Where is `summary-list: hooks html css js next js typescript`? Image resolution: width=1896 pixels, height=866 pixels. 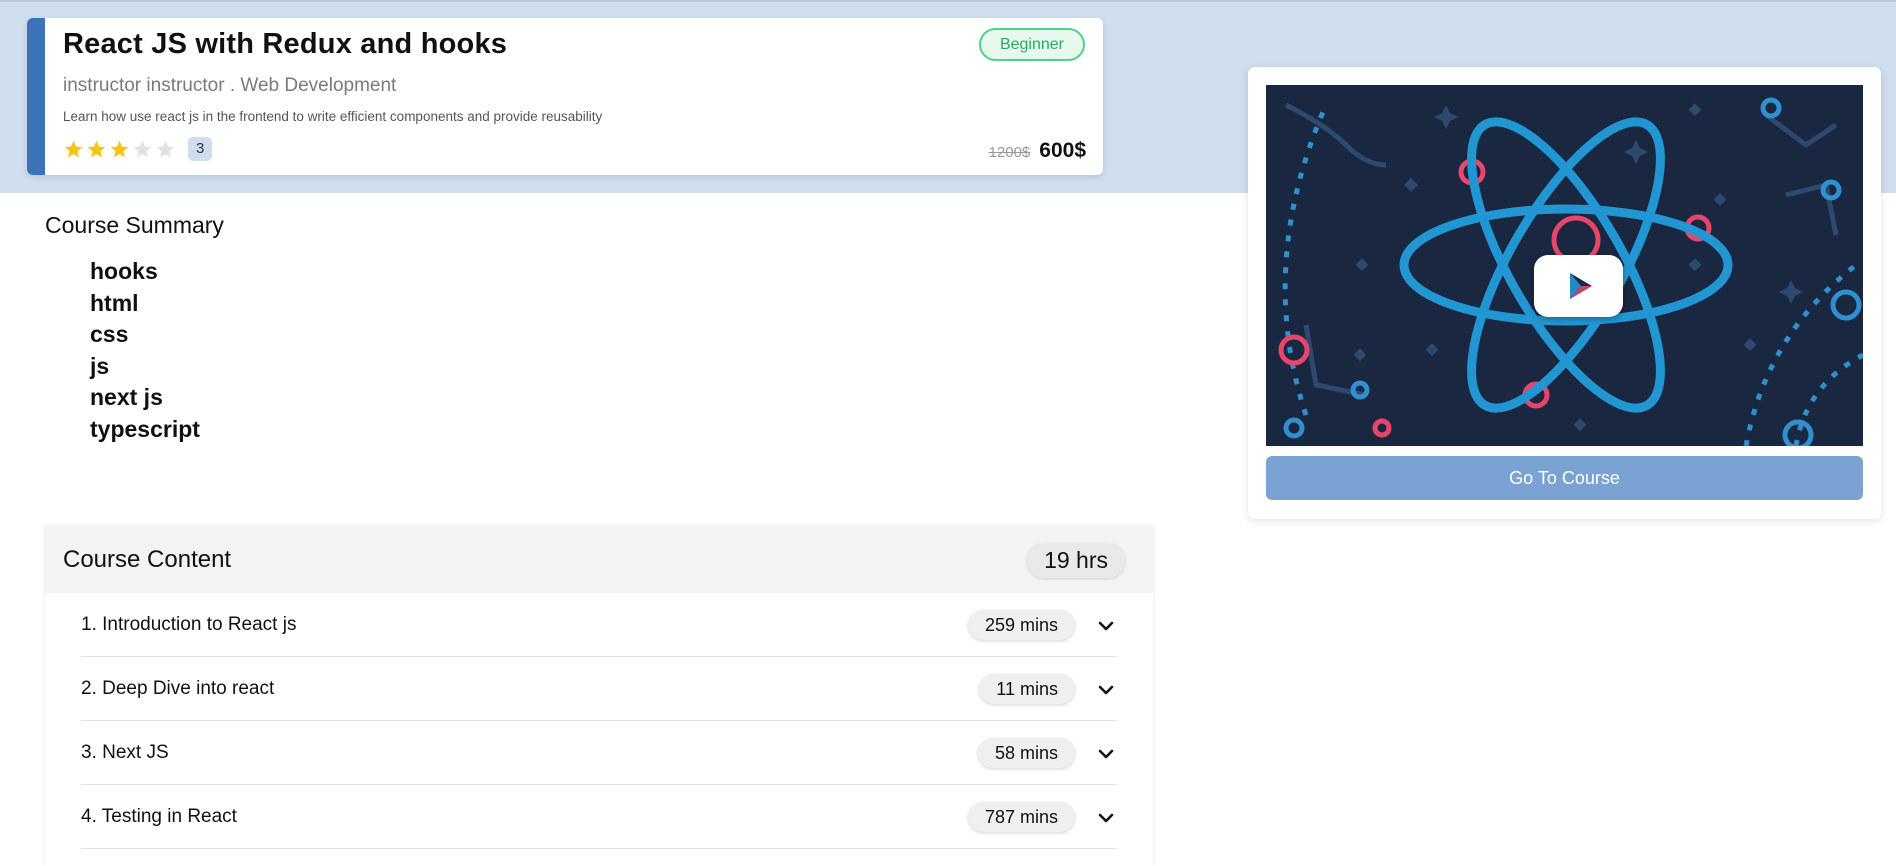 summary-list: hooks html css js next js typescript is located at coordinates (145, 351).